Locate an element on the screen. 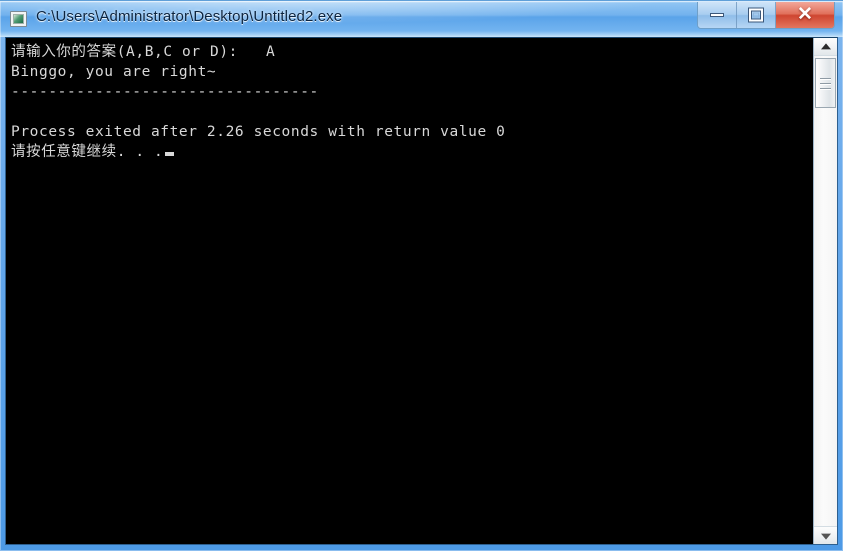  scrollbar-thumb is located at coordinates (825, 83).